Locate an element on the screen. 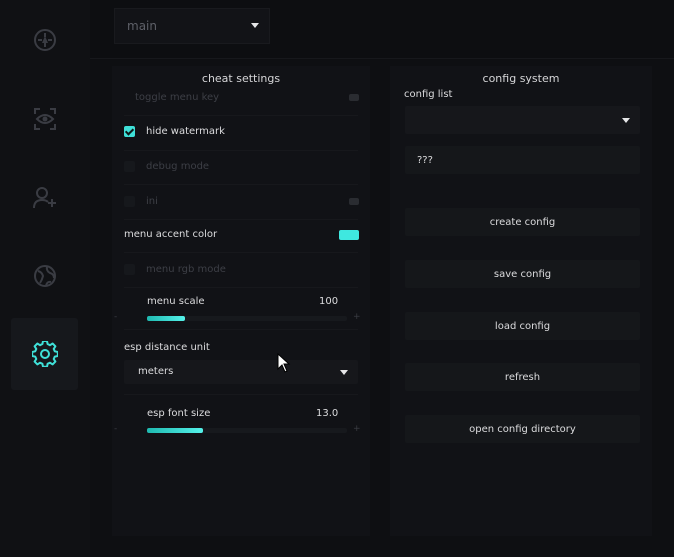 The image size is (674, 557). sidebar is located at coordinates (45, 278).